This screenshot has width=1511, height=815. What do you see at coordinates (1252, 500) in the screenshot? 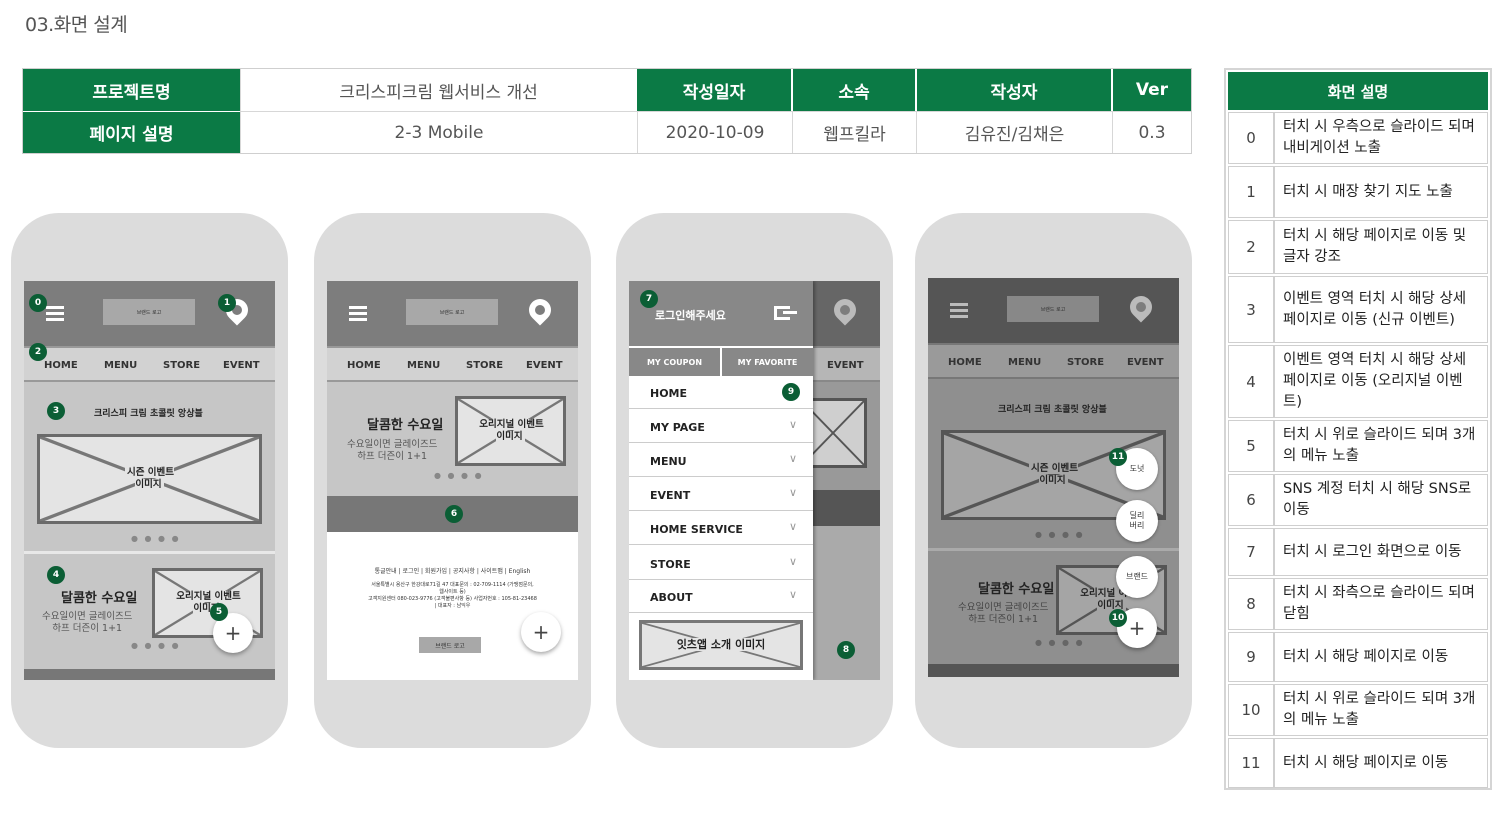
I see `desc-row-number: 6` at bounding box center [1252, 500].